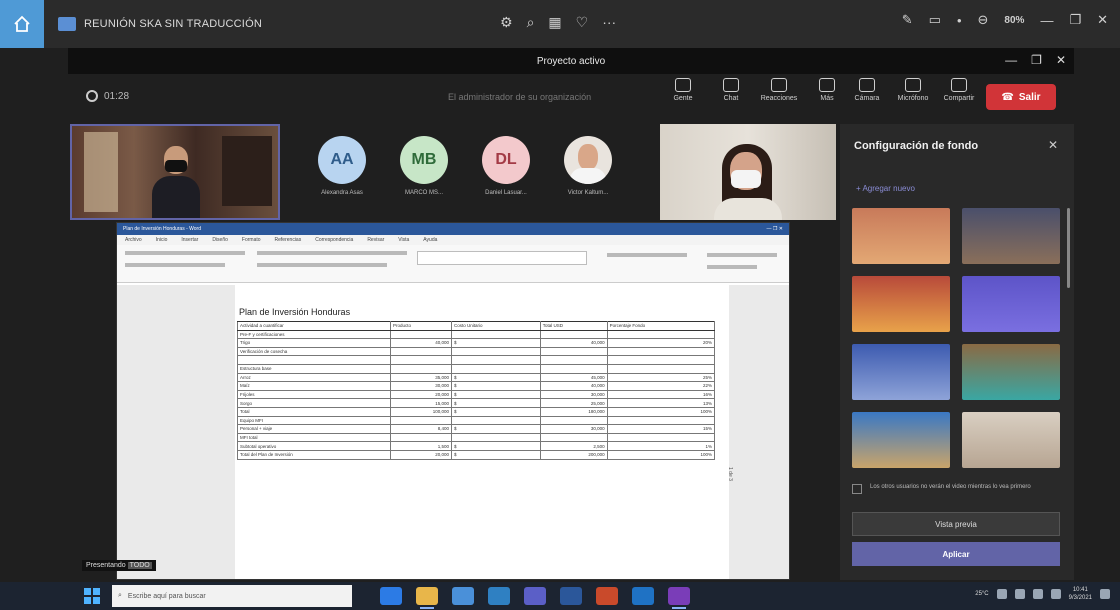  I want to click on table-row: Personal + viaje 8,400 $30,000 15%, so click(476, 429).